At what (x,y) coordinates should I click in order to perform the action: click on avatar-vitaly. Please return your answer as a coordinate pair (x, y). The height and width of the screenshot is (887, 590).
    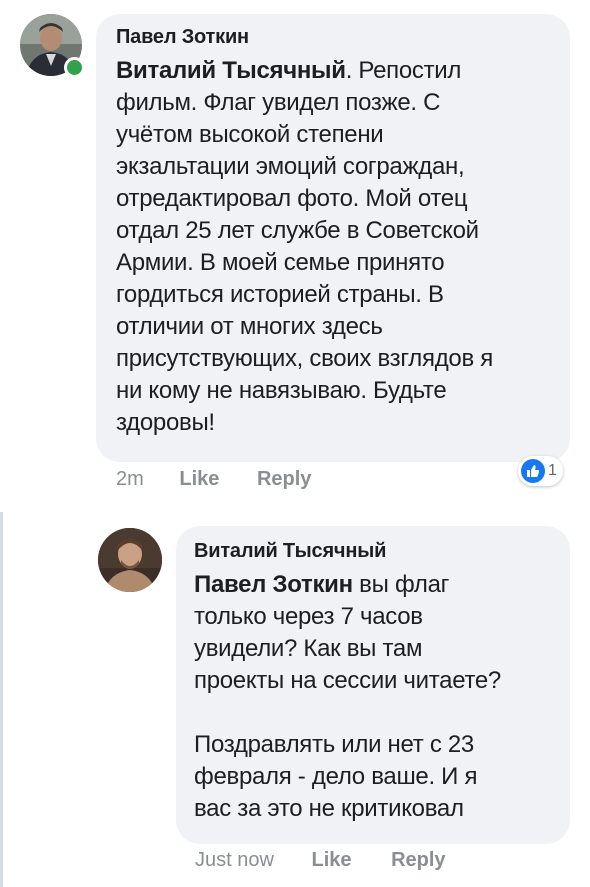
    Looking at the image, I should click on (130, 560).